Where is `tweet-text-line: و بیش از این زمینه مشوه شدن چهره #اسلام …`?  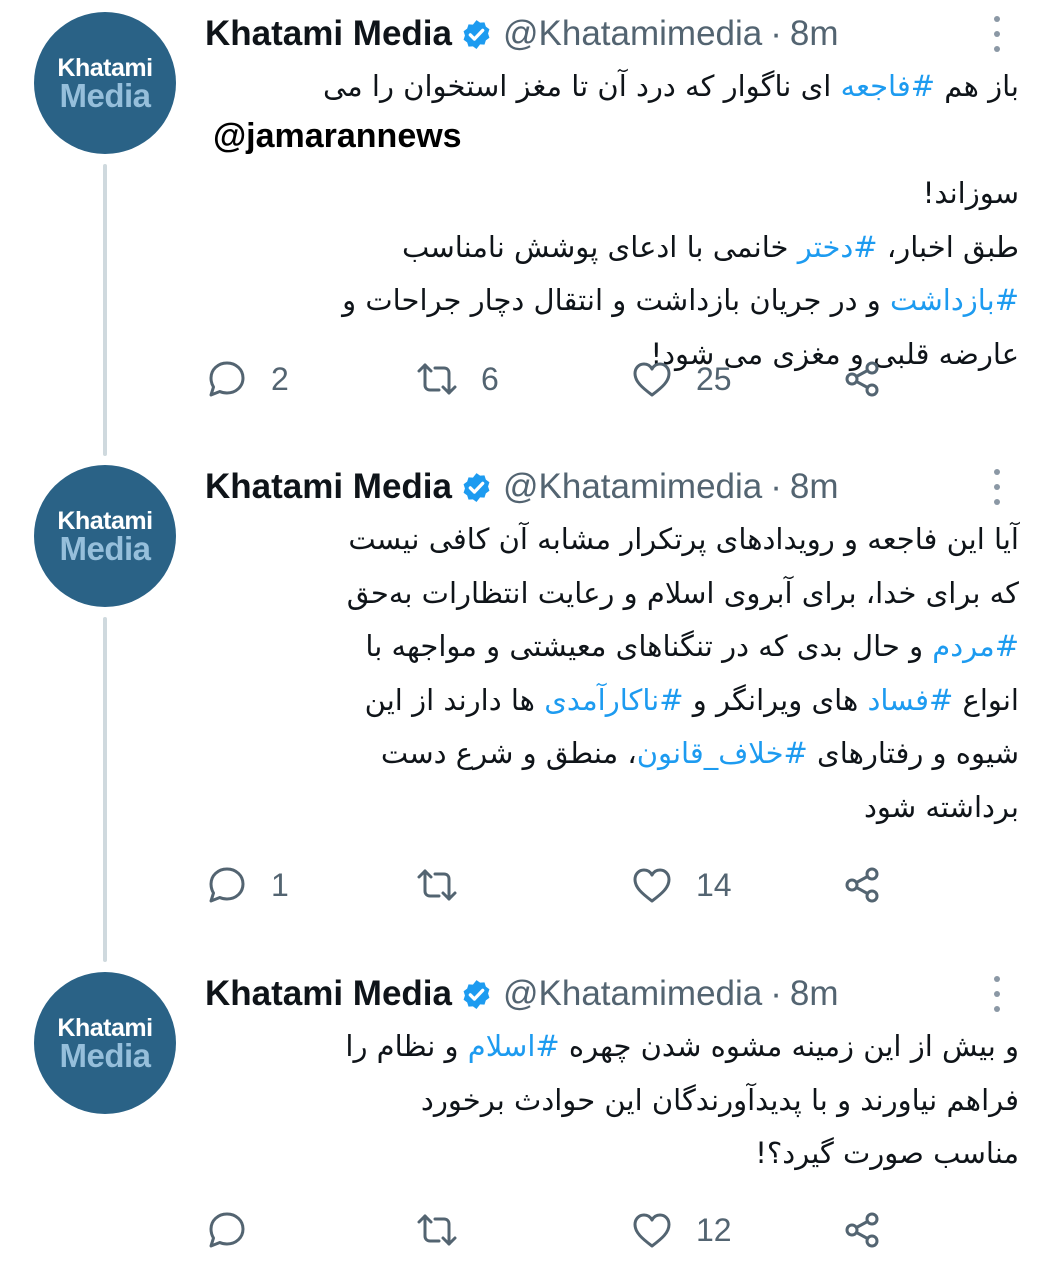
tweet-text-line: و بیش از این زمینه مشوه شدن چهره #اسلام … is located at coordinates (682, 1046).